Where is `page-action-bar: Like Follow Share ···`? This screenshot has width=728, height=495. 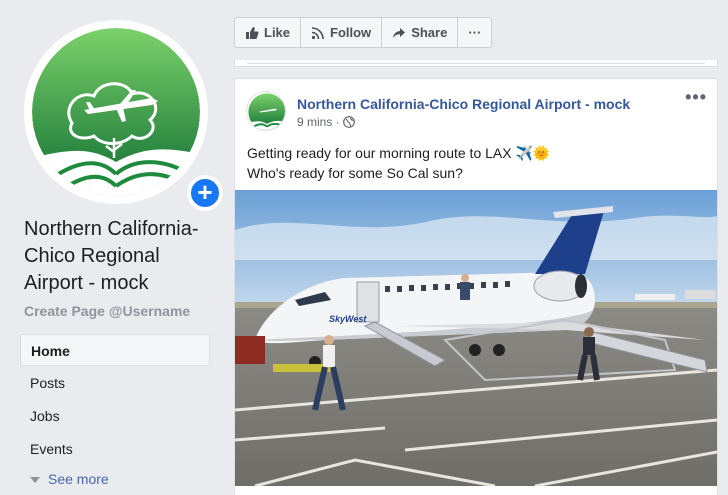
page-action-bar: Like Follow Share ··· is located at coordinates (363, 32).